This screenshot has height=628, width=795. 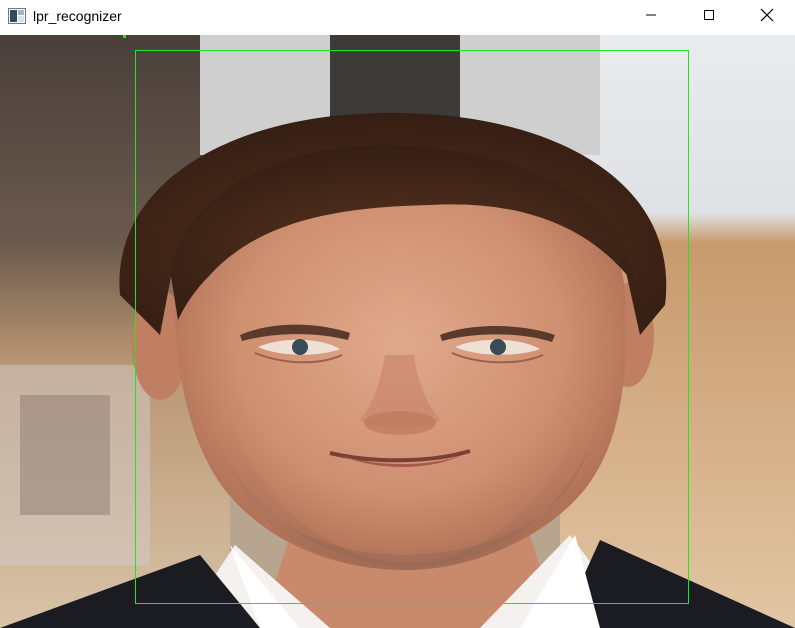 I want to click on minimize-button, so click(x=651, y=17).